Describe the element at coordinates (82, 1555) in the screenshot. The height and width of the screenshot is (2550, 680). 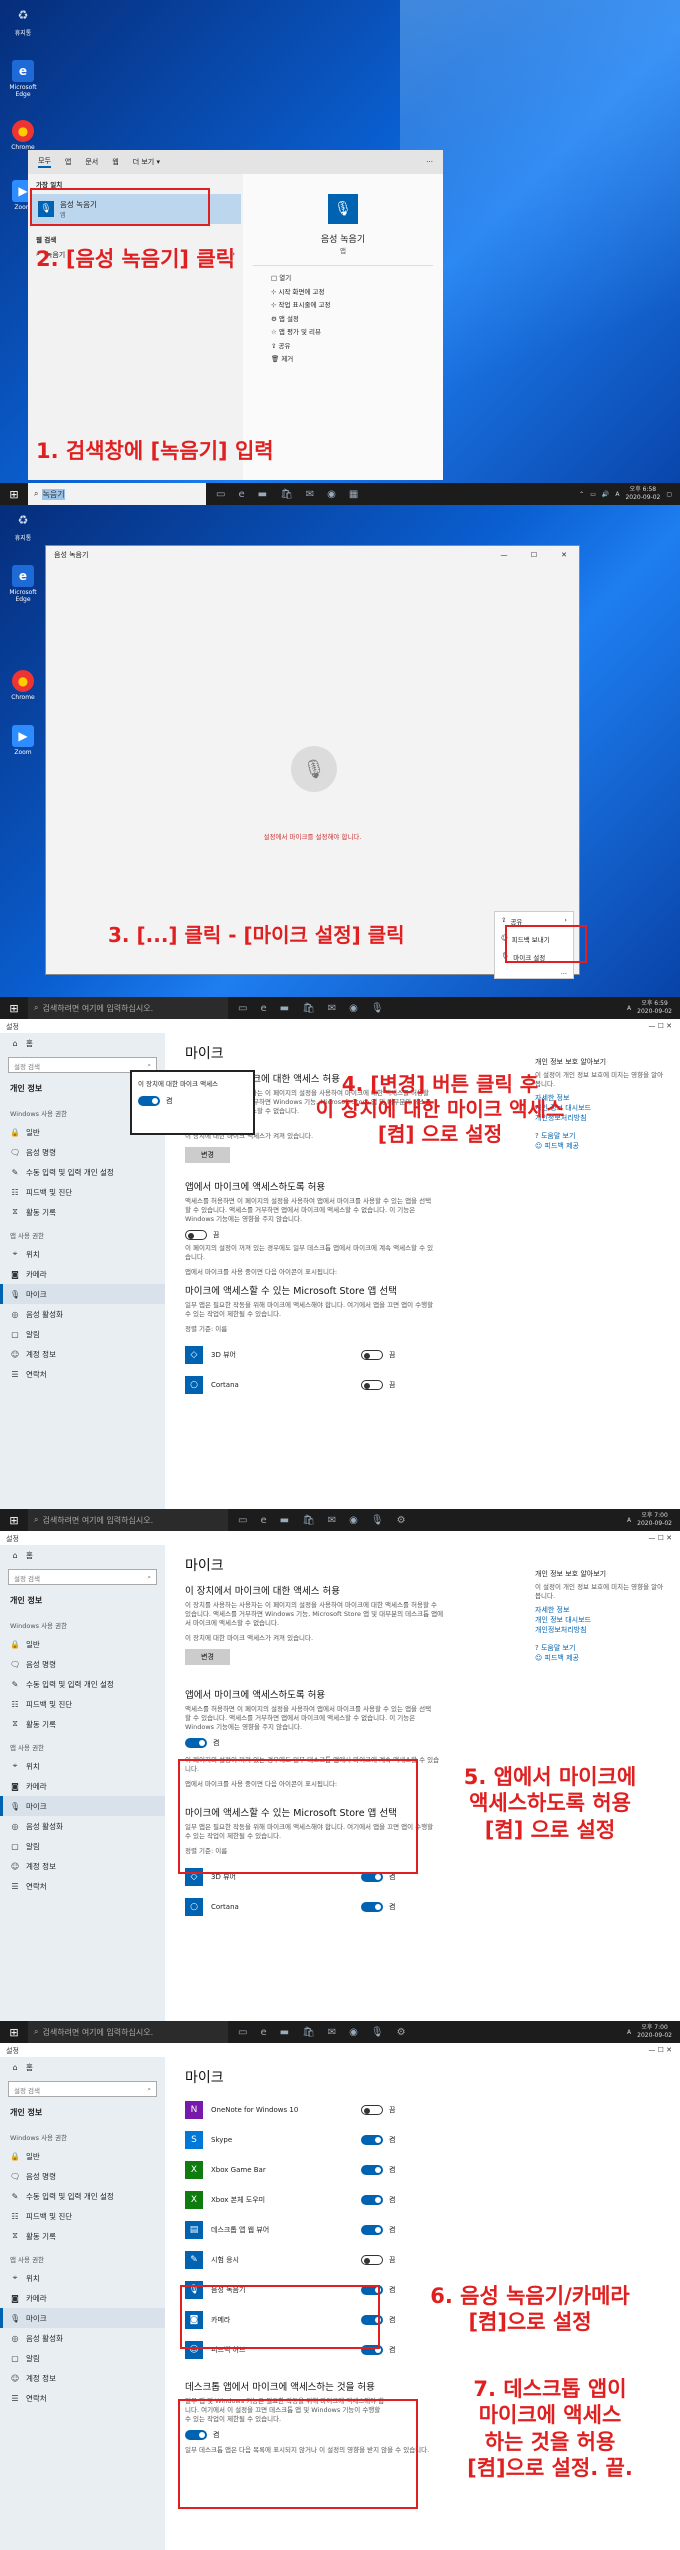
I see `nav-home: ⌂ 홈` at that location.